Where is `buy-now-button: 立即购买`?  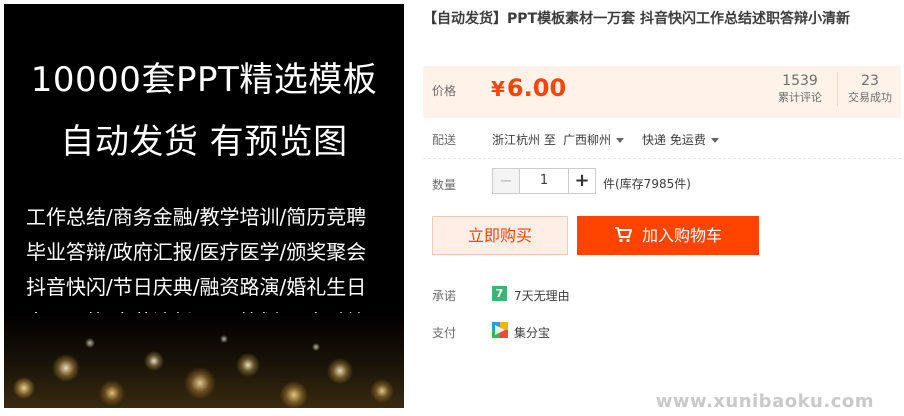 buy-now-button: 立即购买 is located at coordinates (500, 235).